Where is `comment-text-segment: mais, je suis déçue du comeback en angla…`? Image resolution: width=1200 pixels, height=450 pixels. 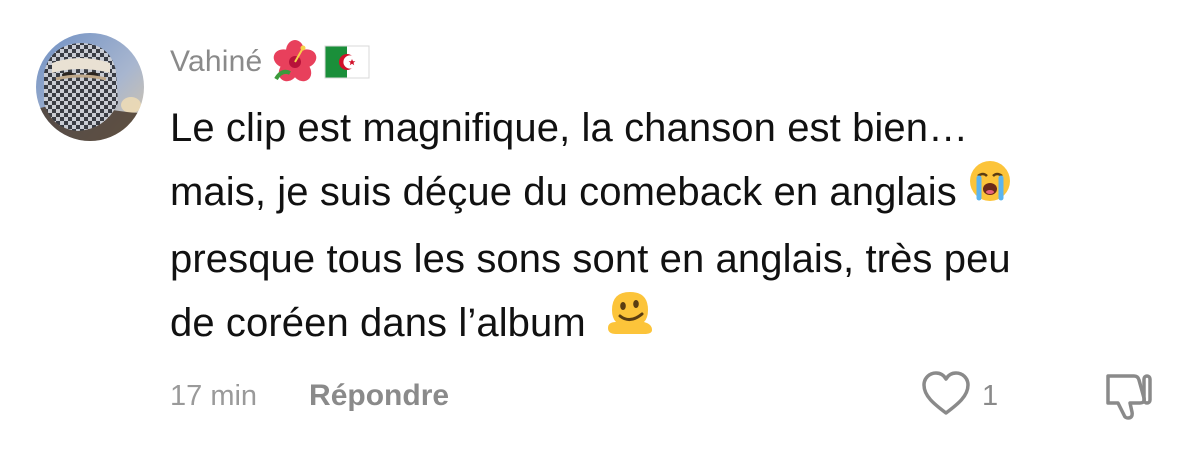 comment-text-segment: mais, je suis déçue du comeback en angla… is located at coordinates (563, 192).